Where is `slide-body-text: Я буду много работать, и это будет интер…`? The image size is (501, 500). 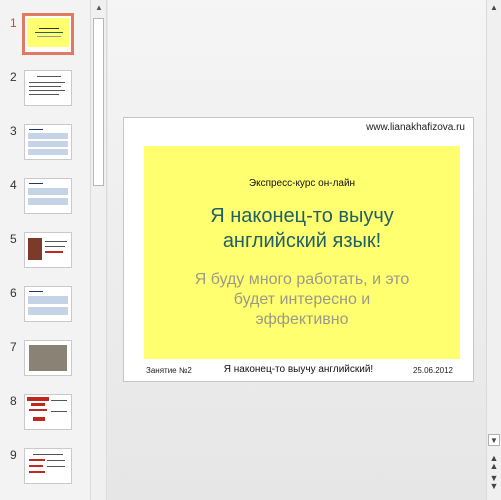 slide-body-text: Я буду много работать, и это будет интер… is located at coordinates (302, 300).